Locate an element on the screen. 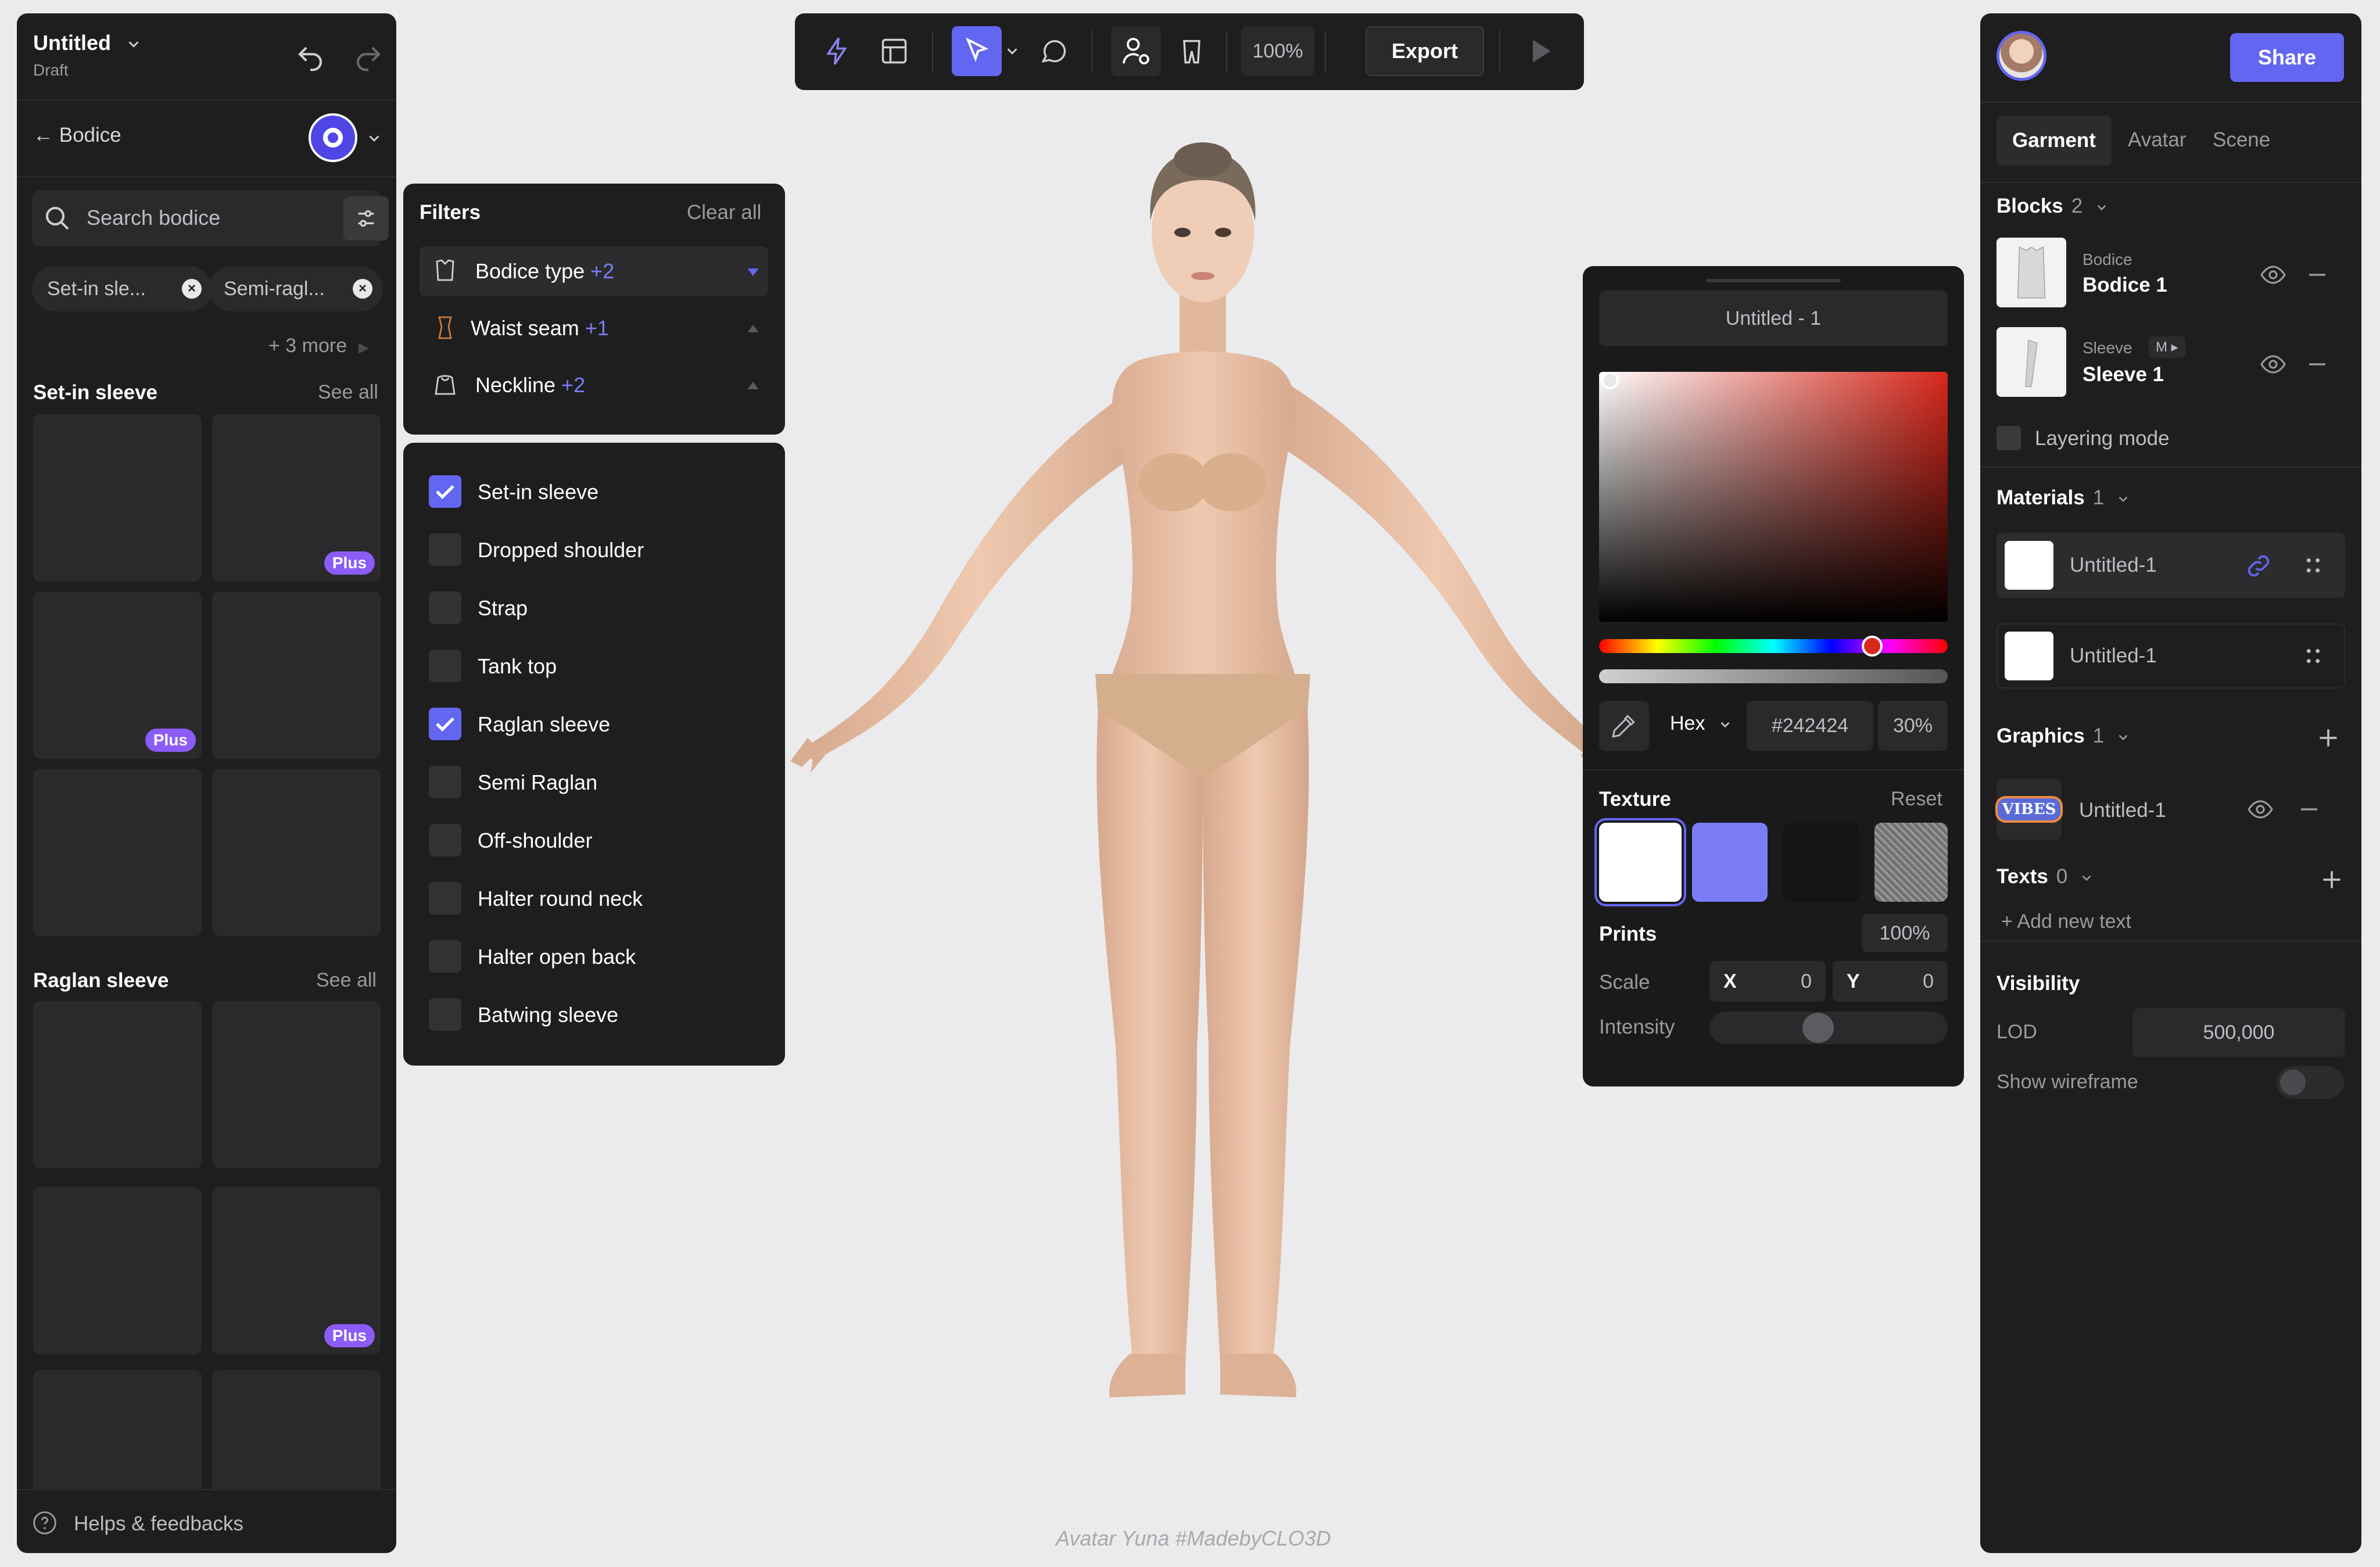 The width and height of the screenshot is (2380, 1567). layout-icon is located at coordinates (894, 51).